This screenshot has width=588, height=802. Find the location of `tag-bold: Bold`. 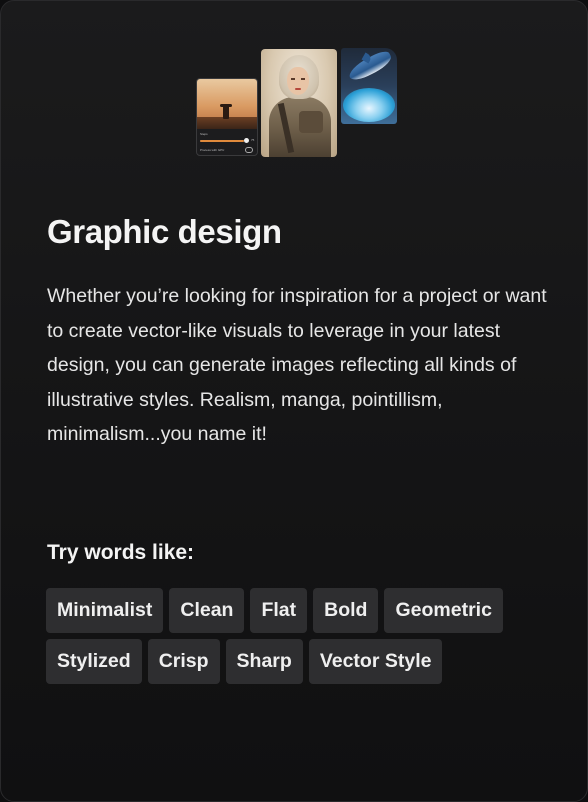

tag-bold: Bold is located at coordinates (346, 610).